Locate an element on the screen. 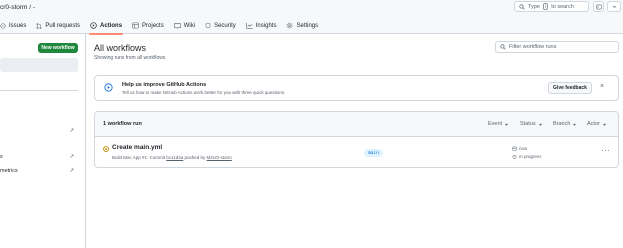  repo-breadcrumb: cr0-storm / - is located at coordinates (17, 7).